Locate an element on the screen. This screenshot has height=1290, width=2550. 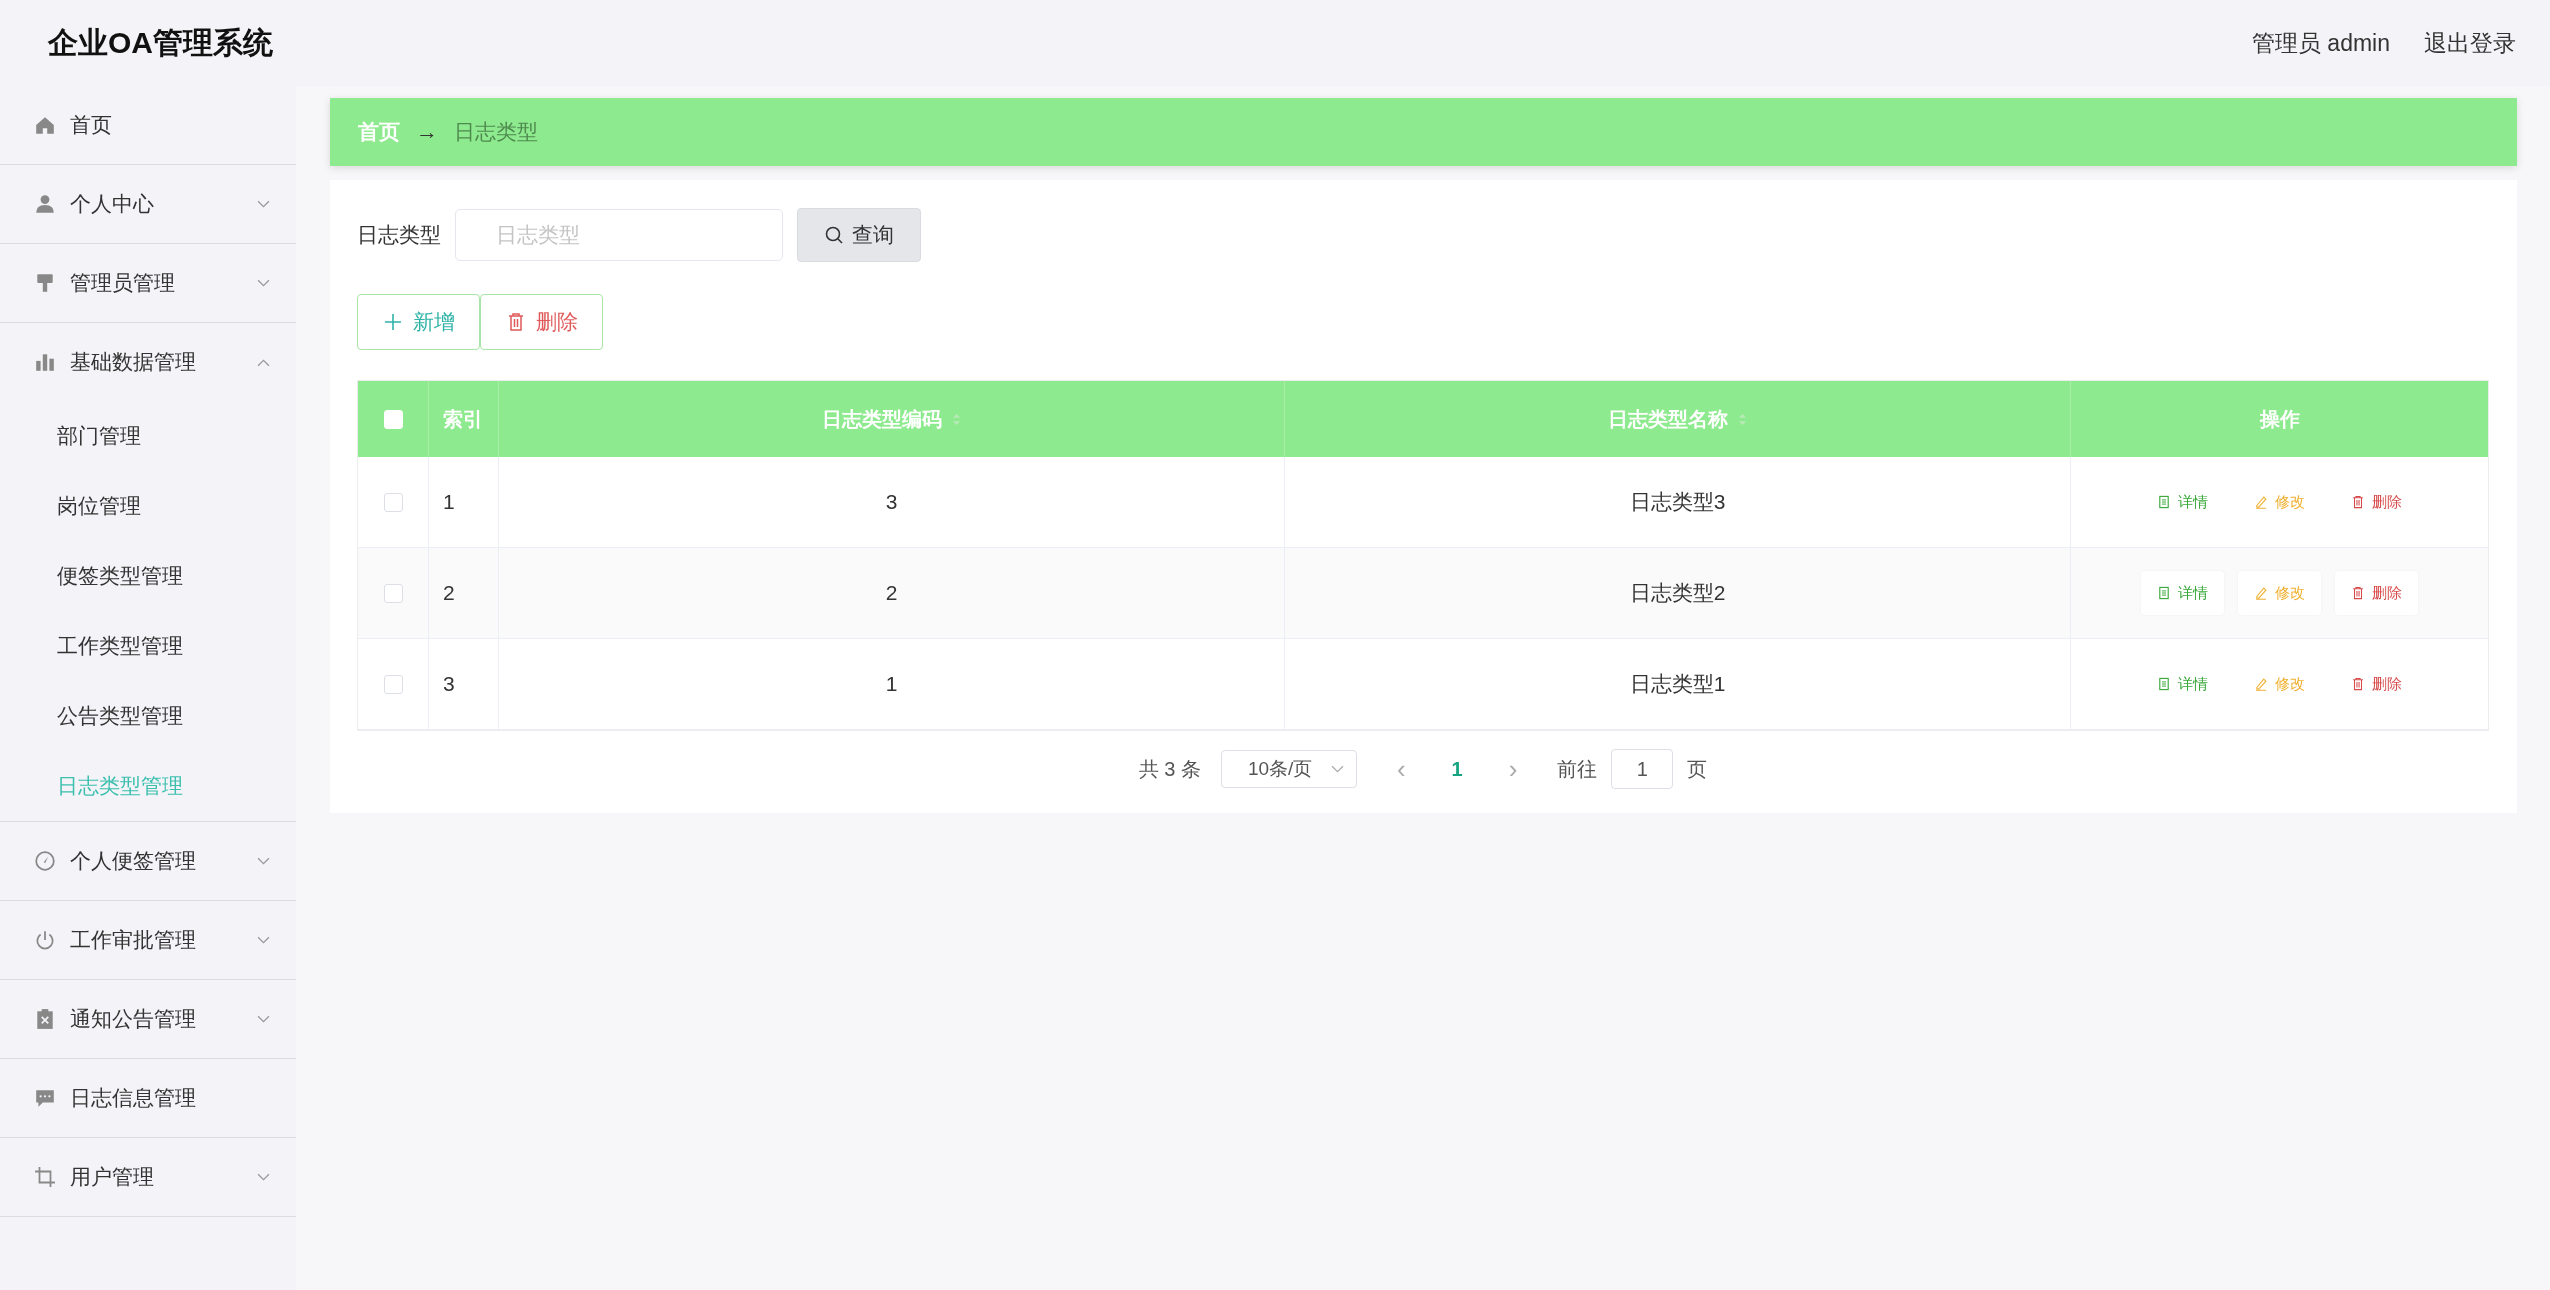
select-all-checkbox is located at coordinates (393, 419).